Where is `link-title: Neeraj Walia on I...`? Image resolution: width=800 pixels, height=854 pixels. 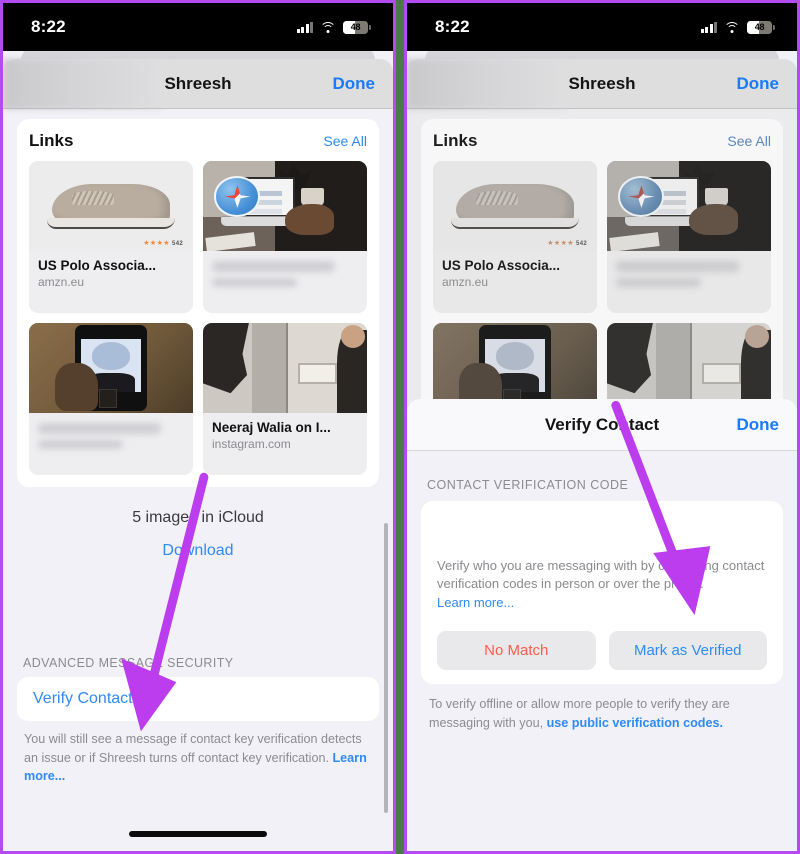 link-title: Neeraj Walia on I... is located at coordinates (271, 427).